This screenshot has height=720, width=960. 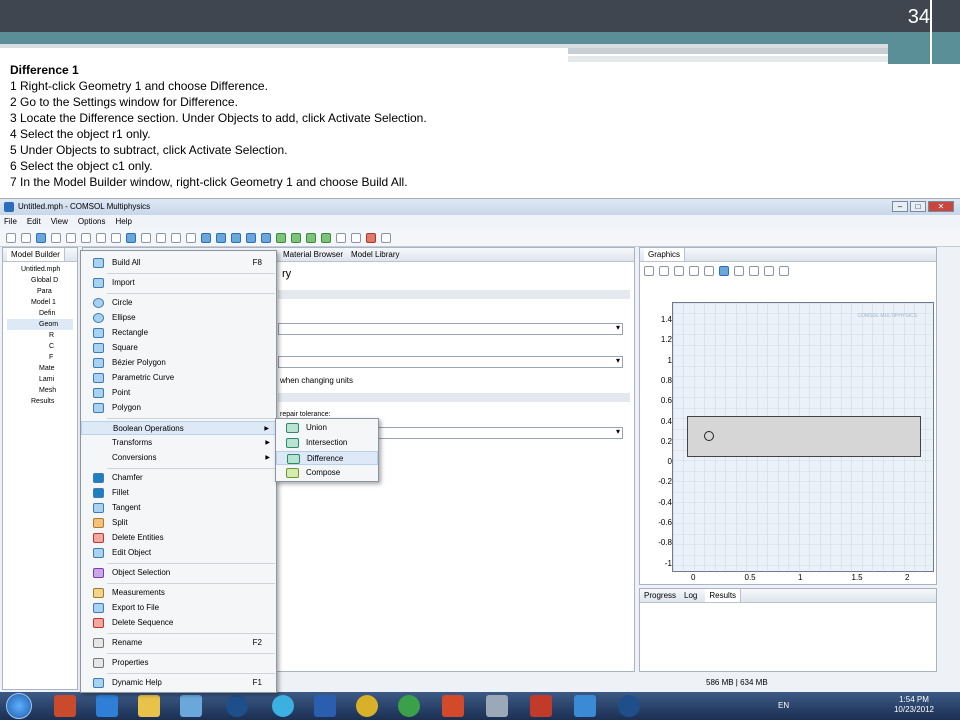 What do you see at coordinates (356, 237) in the screenshot?
I see `mirror-icon` at bounding box center [356, 237].